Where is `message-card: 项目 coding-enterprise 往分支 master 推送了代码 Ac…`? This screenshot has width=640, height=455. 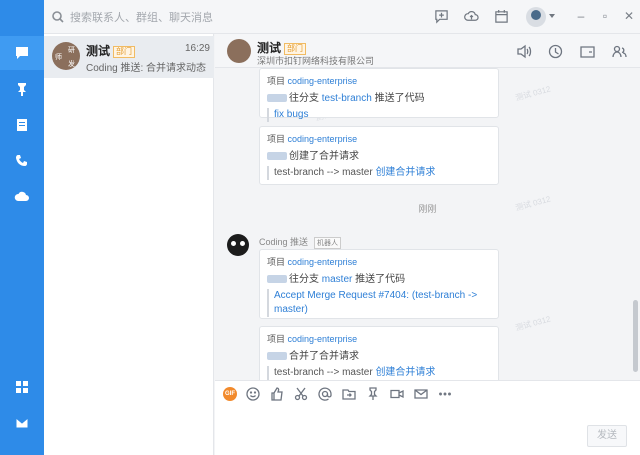 message-card: 项目 coding-enterprise 往分支 master 推送了代码 Ac… is located at coordinates (379, 284).